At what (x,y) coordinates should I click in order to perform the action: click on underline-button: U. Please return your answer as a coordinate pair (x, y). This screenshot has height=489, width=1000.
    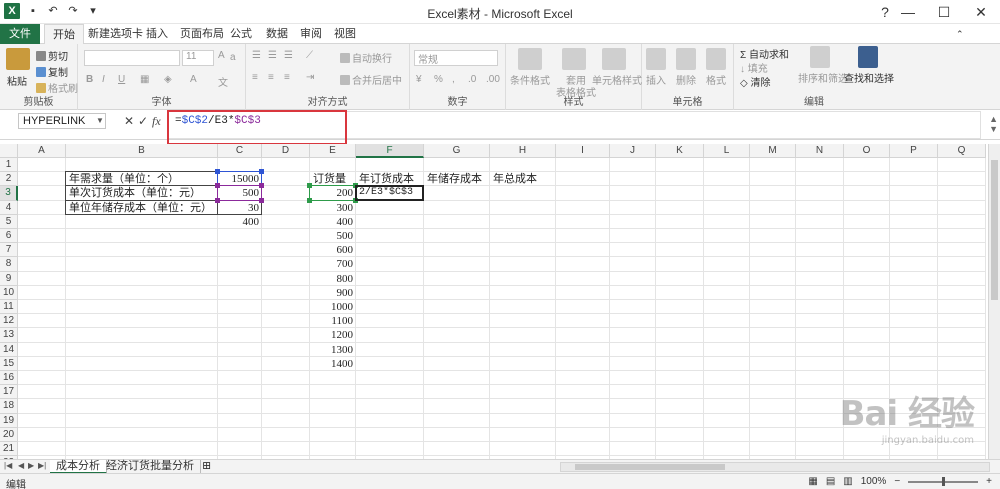
    Looking at the image, I should click on (121, 79).